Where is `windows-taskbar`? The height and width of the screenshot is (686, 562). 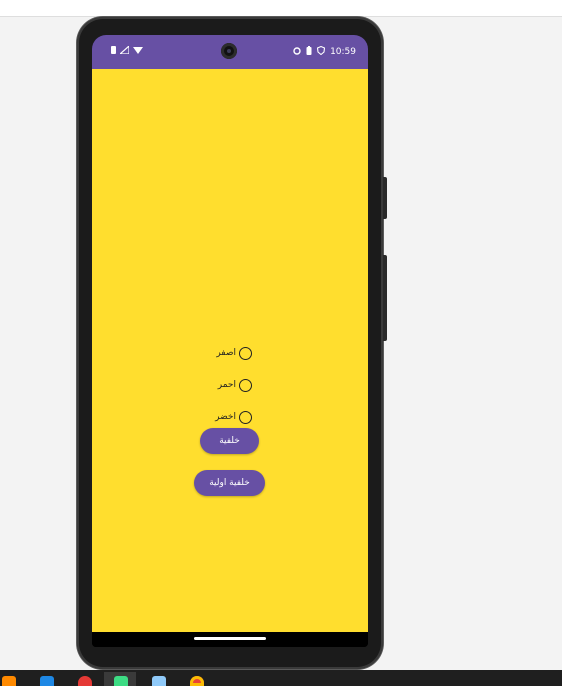
windows-taskbar is located at coordinates (281, 678).